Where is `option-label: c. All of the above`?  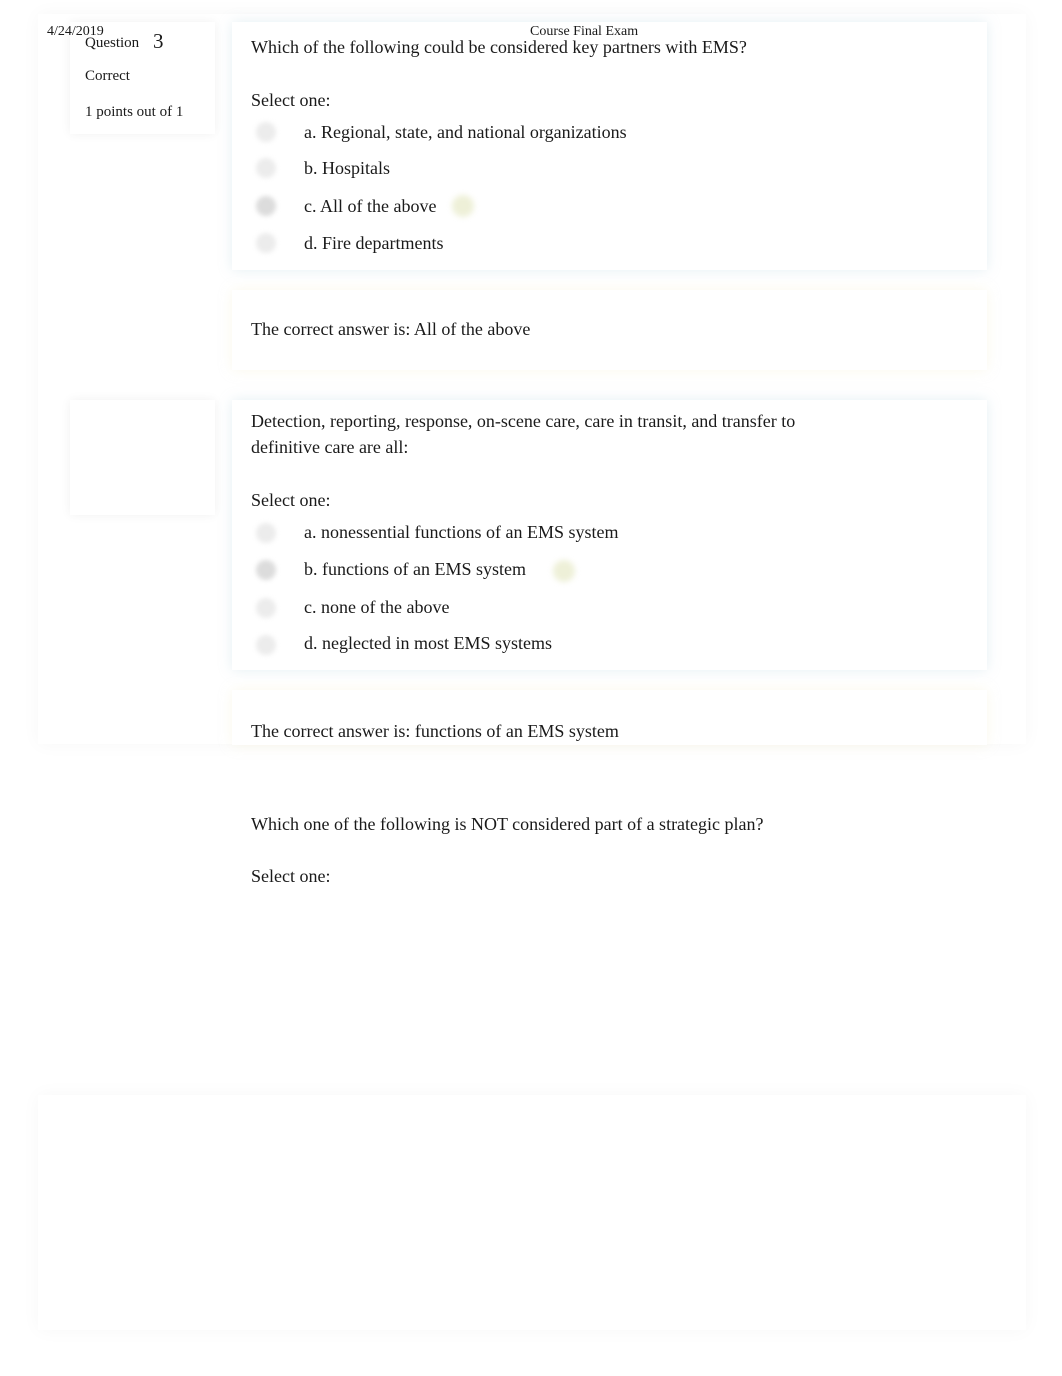 option-label: c. All of the above is located at coordinates (370, 206).